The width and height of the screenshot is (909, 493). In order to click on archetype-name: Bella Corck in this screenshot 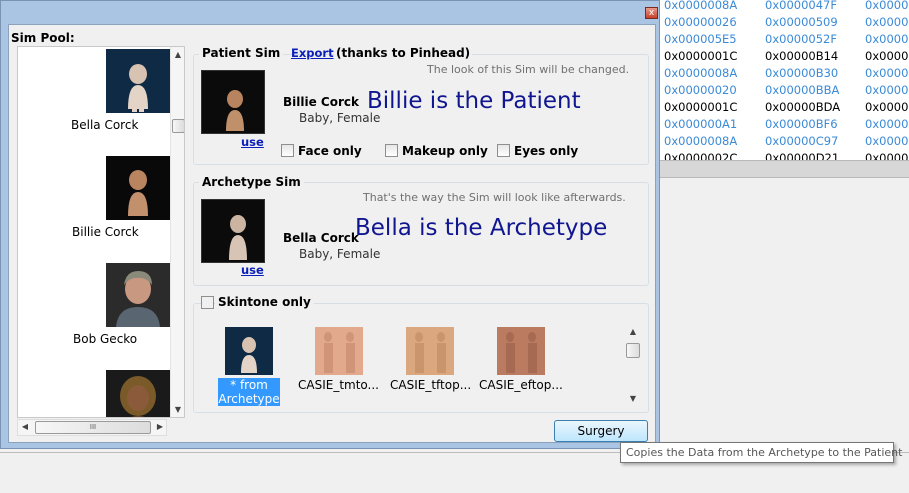, I will do `click(321, 238)`.